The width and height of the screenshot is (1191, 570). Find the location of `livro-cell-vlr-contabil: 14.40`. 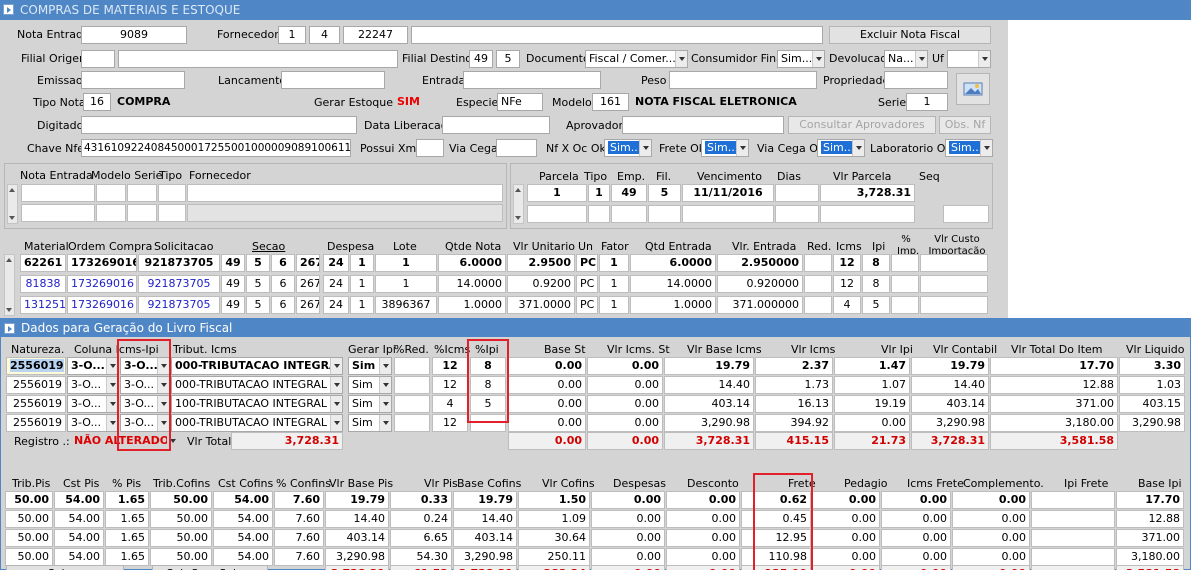

livro-cell-vlr-contabil: 14.40 is located at coordinates (950, 385).